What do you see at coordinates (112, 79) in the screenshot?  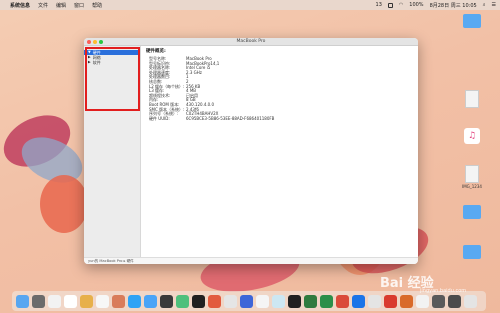 I see `highlight-box` at bounding box center [112, 79].